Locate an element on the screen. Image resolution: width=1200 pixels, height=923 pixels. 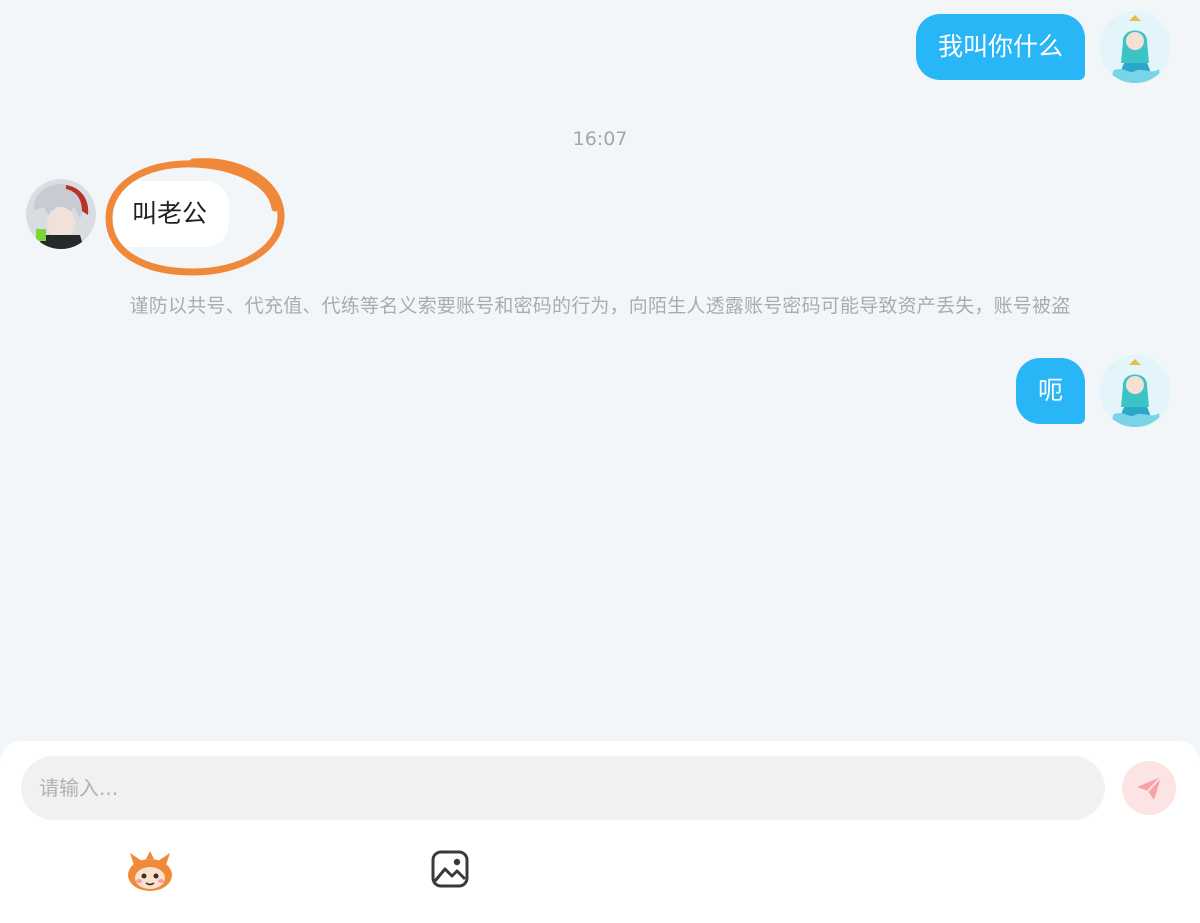
message-row-incoming: 叫老公 is located at coordinates (128, 214).